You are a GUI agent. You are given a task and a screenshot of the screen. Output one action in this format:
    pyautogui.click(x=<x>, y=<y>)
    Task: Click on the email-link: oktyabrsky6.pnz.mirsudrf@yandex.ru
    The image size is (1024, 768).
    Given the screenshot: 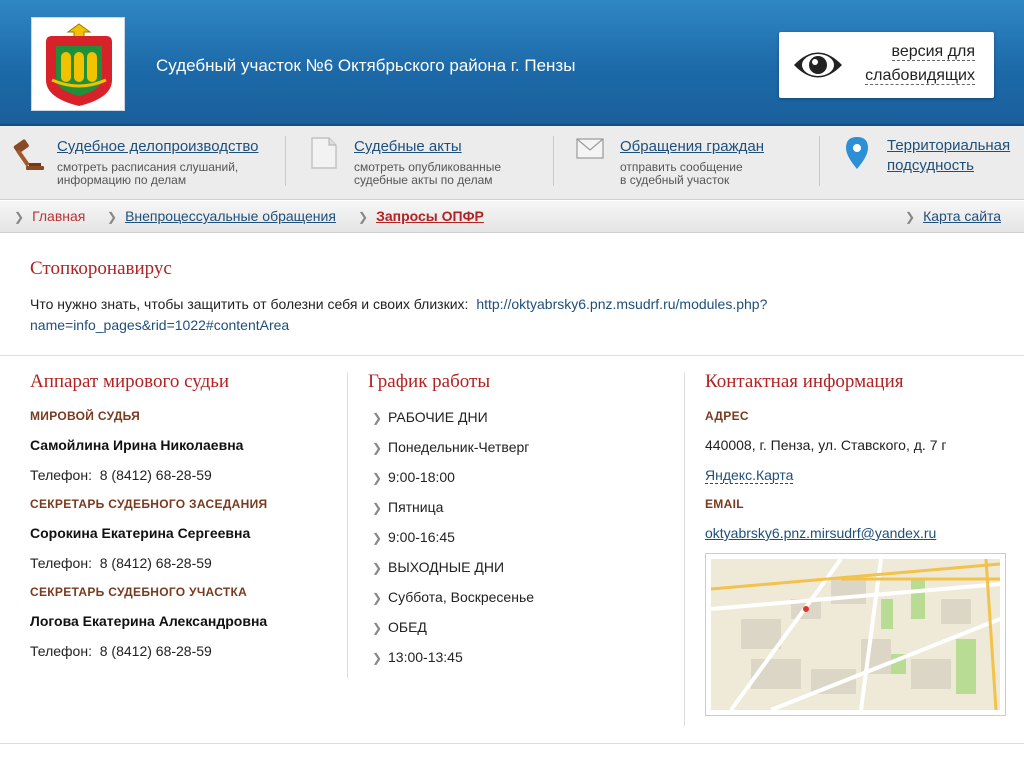 What is the action you would take?
    pyautogui.click(x=820, y=533)
    